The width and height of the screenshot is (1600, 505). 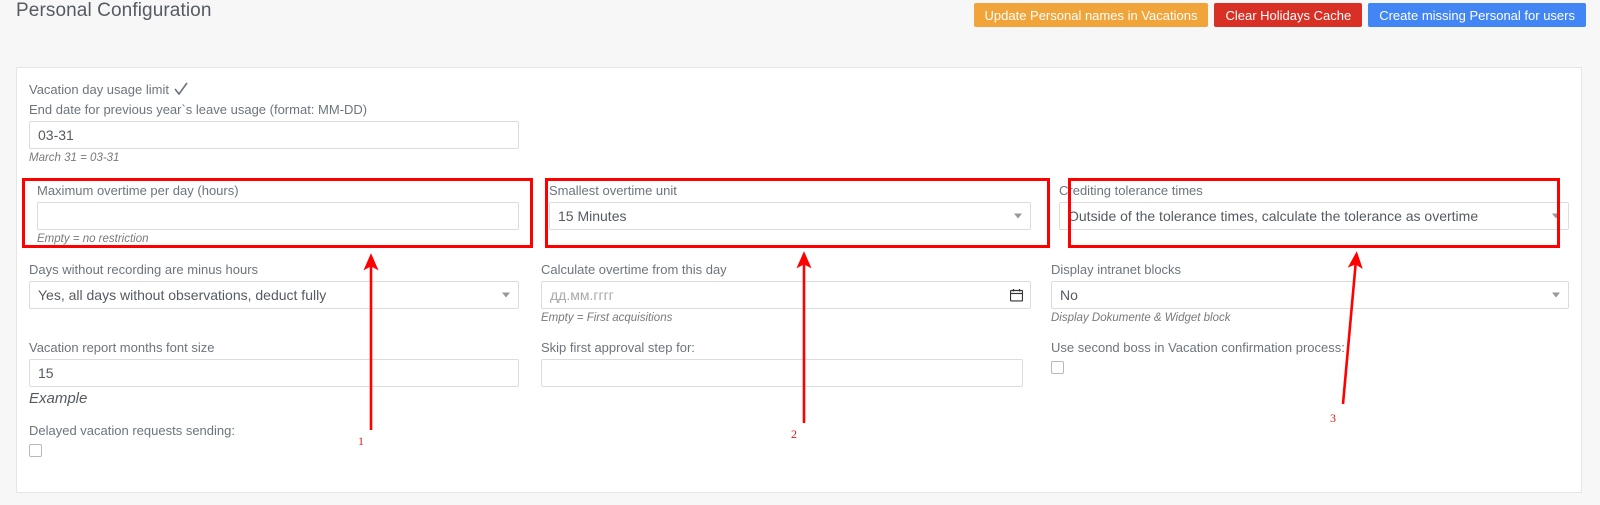 What do you see at coordinates (618, 347) in the screenshot?
I see `skip-first-approval-label: Skip first approval step for:` at bounding box center [618, 347].